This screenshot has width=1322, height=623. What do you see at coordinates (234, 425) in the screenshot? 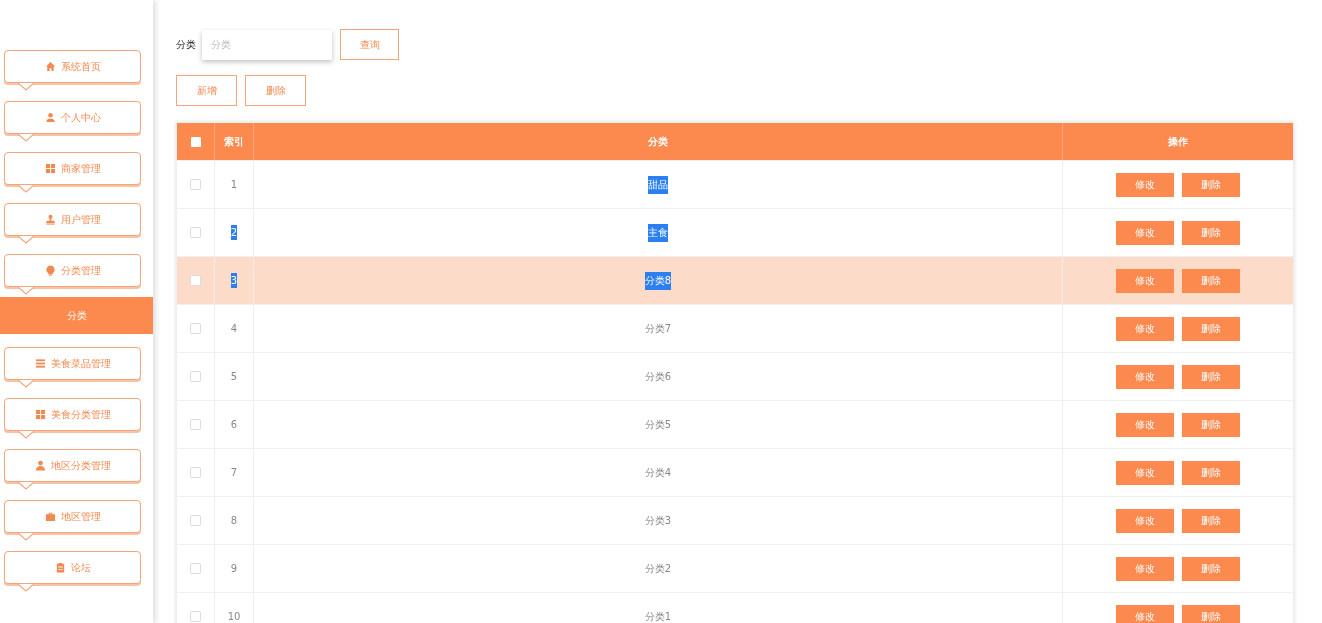
I see `index-cell-text: 6` at bounding box center [234, 425].